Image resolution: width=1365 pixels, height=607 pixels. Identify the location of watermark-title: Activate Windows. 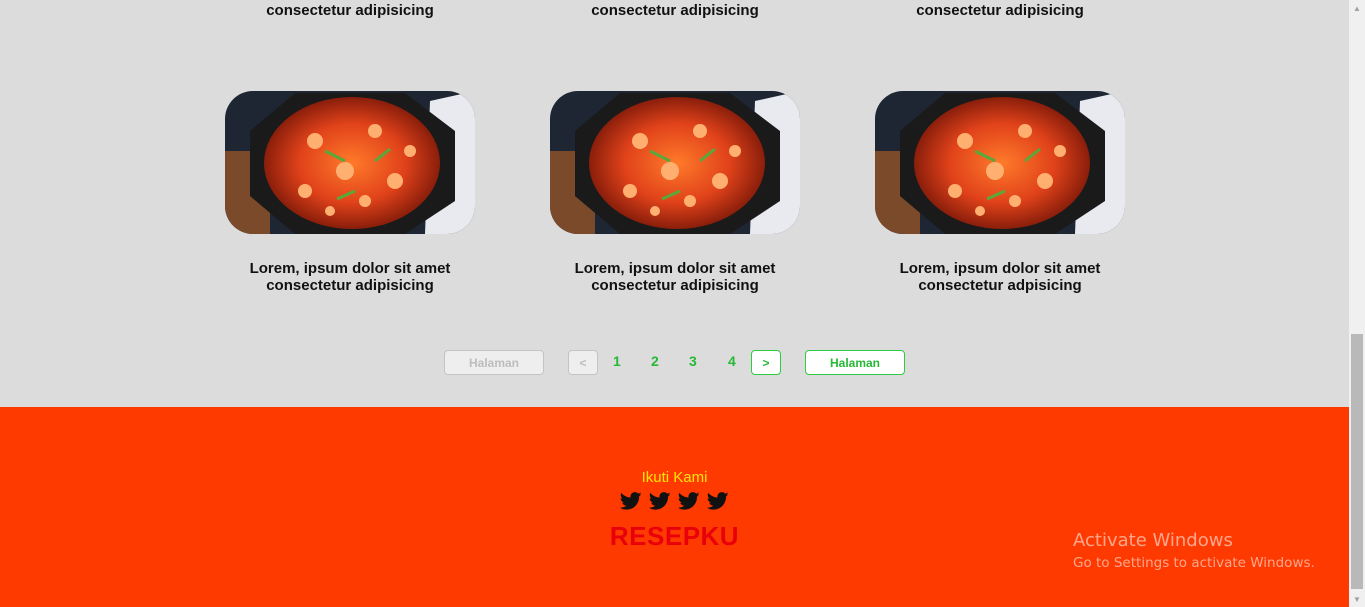
(1153, 540).